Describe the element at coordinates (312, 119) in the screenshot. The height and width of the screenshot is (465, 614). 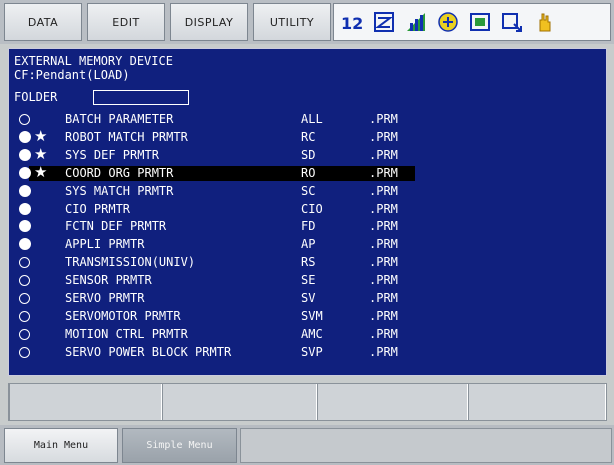
I see `item-code: ALL` at that location.